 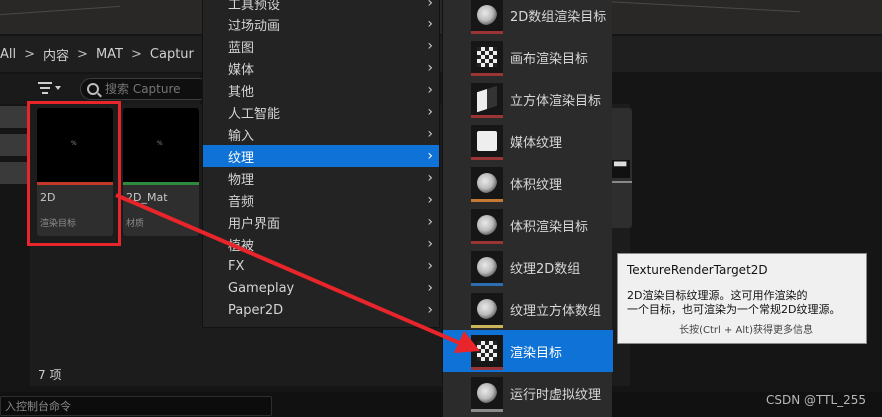 I want to click on menu-item-blueprint: 蓝图 ›, so click(x=321, y=46).